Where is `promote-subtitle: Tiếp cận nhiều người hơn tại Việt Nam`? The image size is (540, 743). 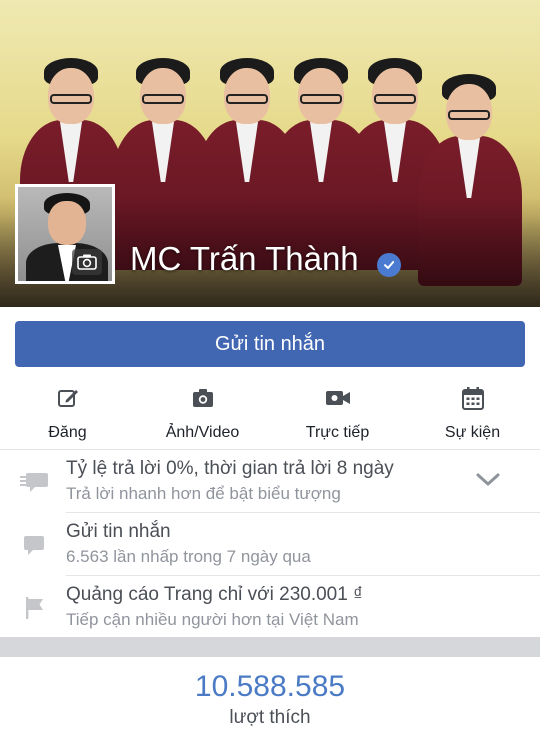 promote-subtitle: Tiếp cận nhiều người hơn tại Việt Nam is located at coordinates (212, 619).